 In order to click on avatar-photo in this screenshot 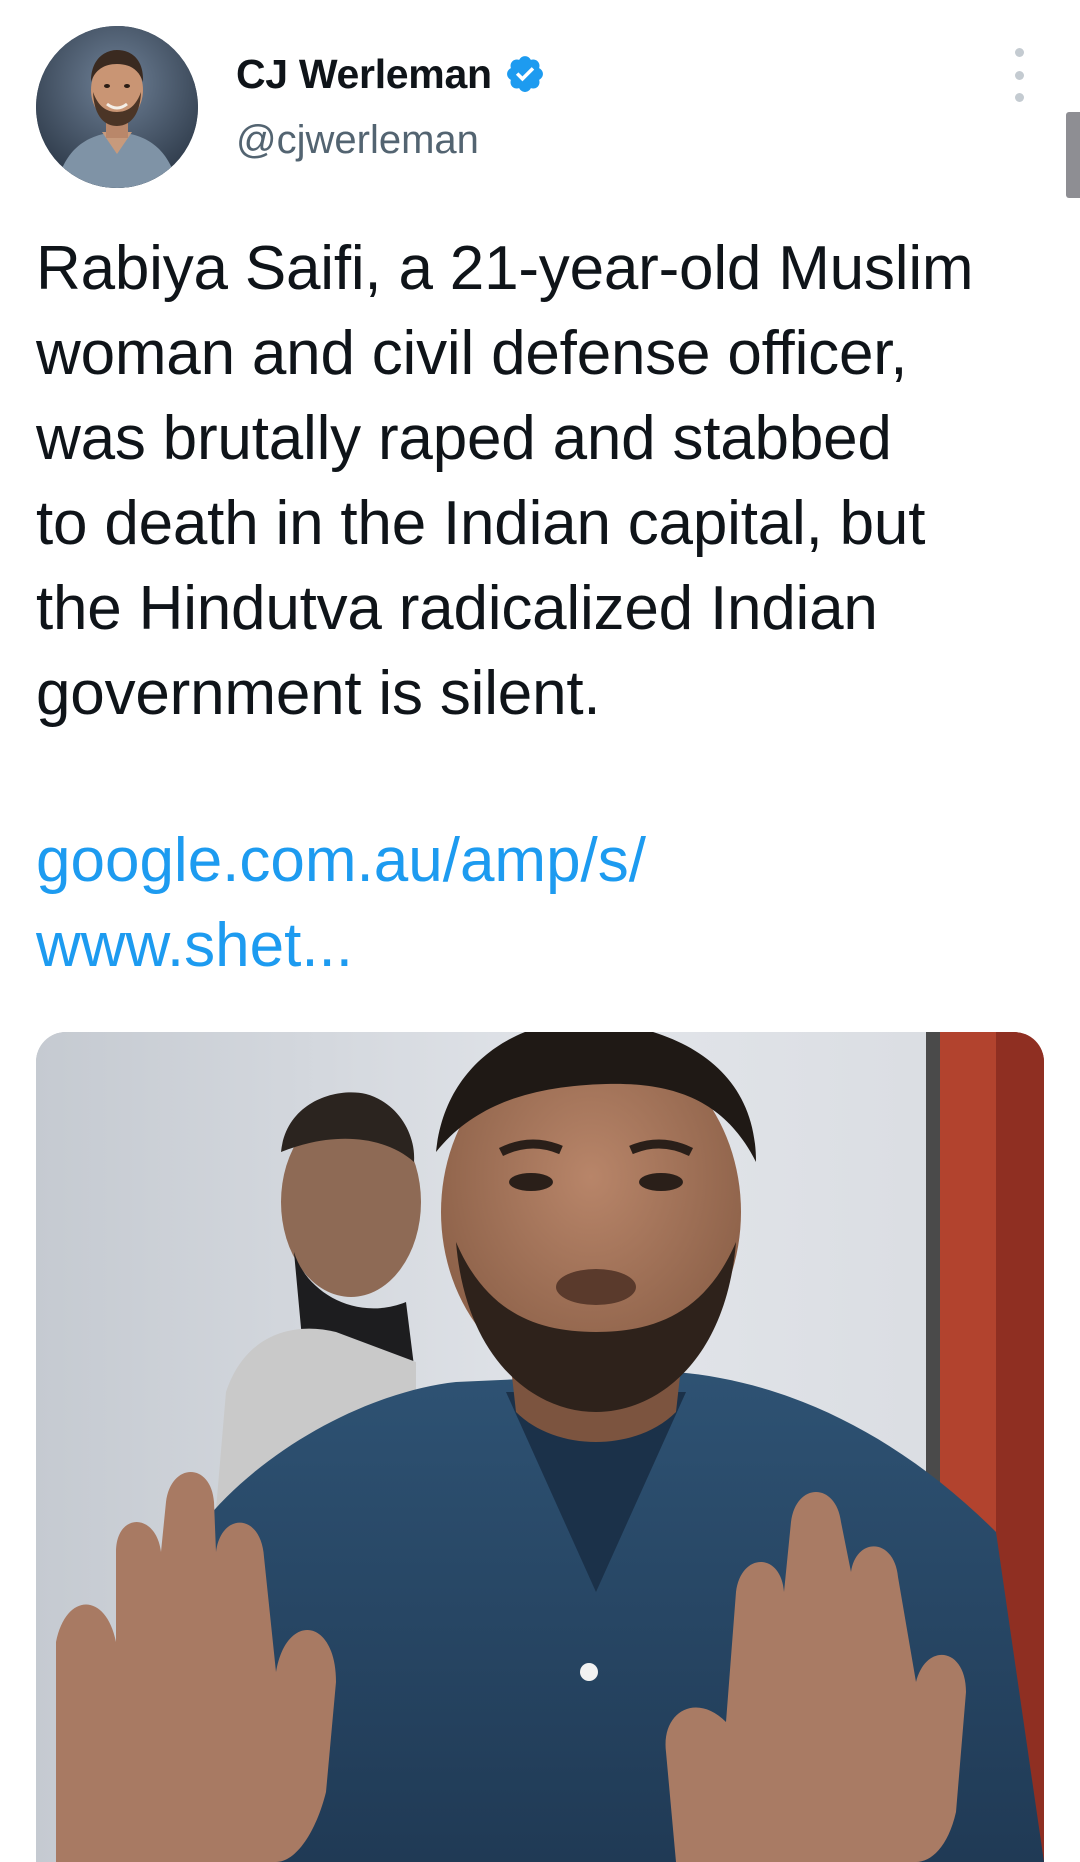, I will do `click(117, 107)`.